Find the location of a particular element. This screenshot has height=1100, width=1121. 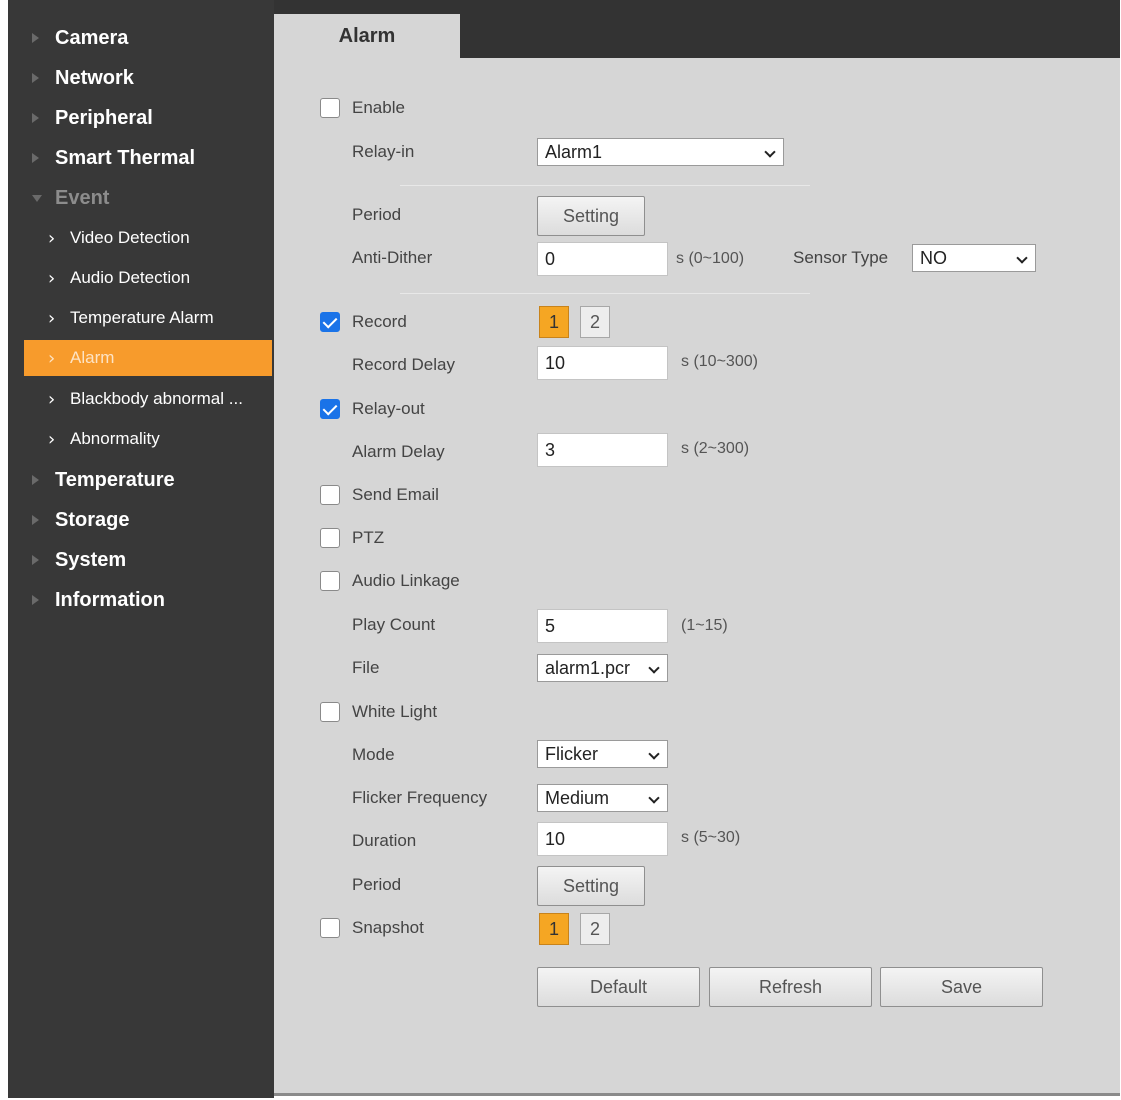

record-channel-1: 1 is located at coordinates (554, 322).